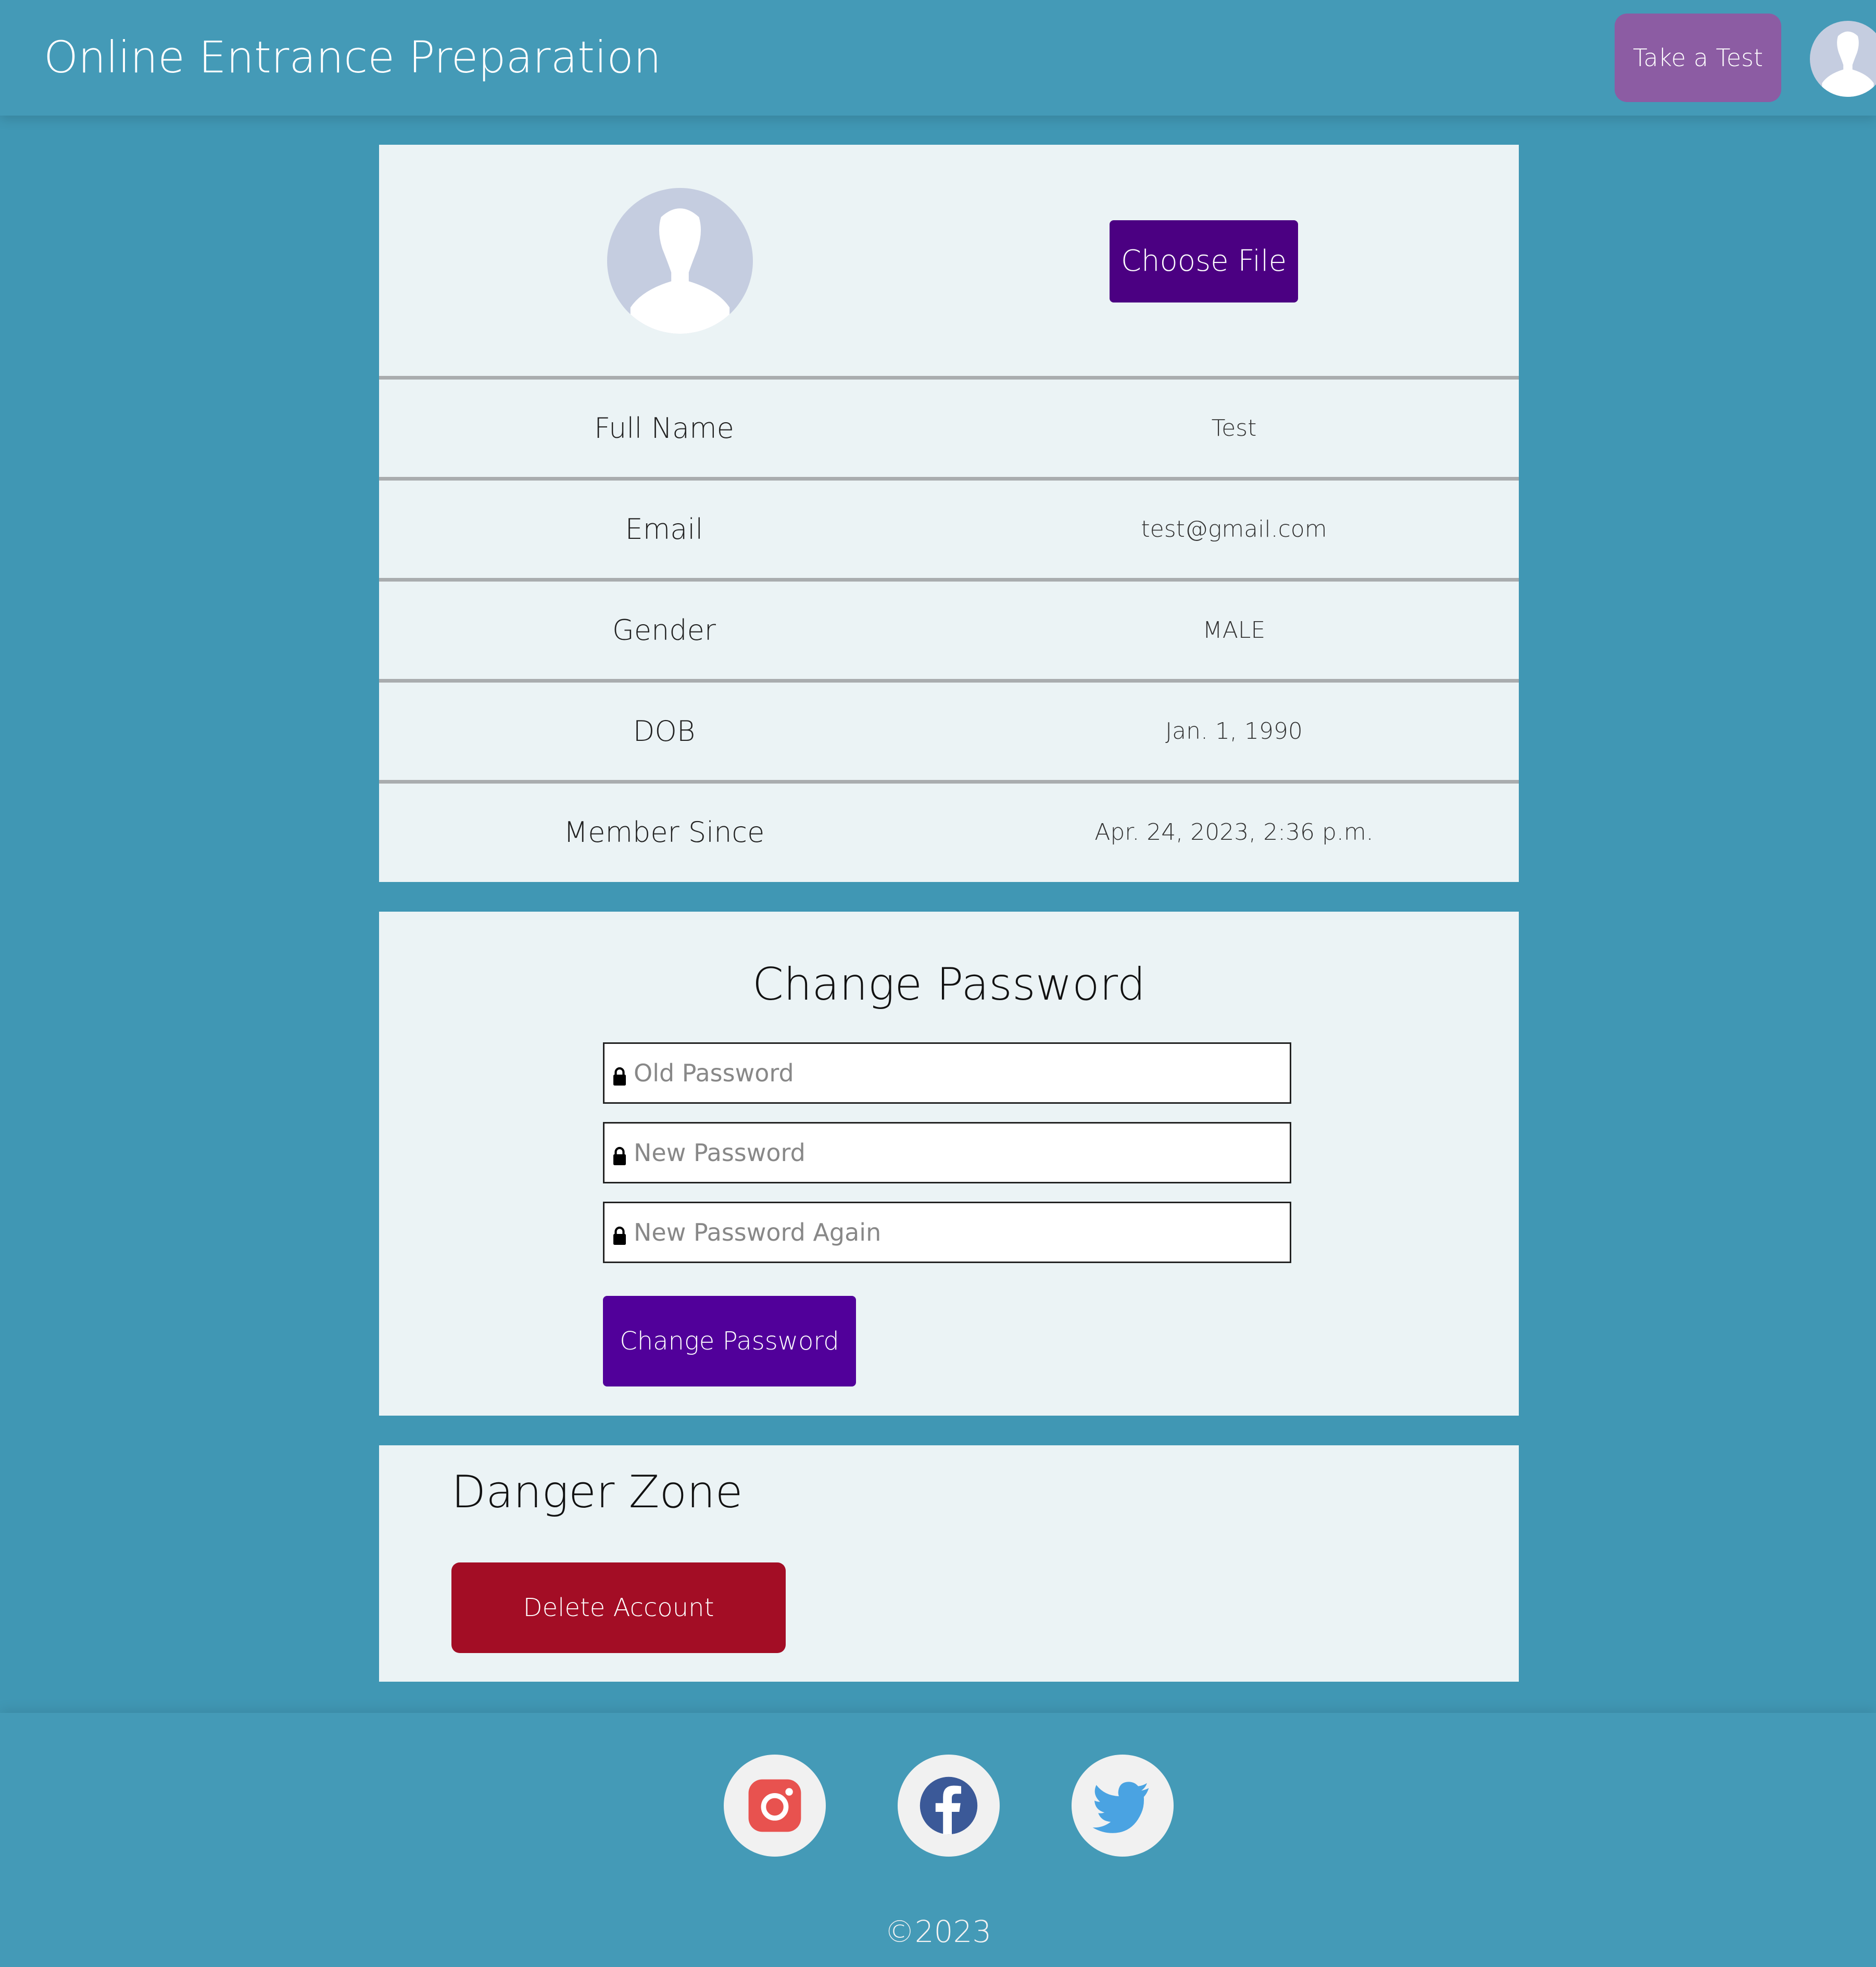 The height and width of the screenshot is (1967, 1876). I want to click on header-avatar-icon, so click(1843, 59).